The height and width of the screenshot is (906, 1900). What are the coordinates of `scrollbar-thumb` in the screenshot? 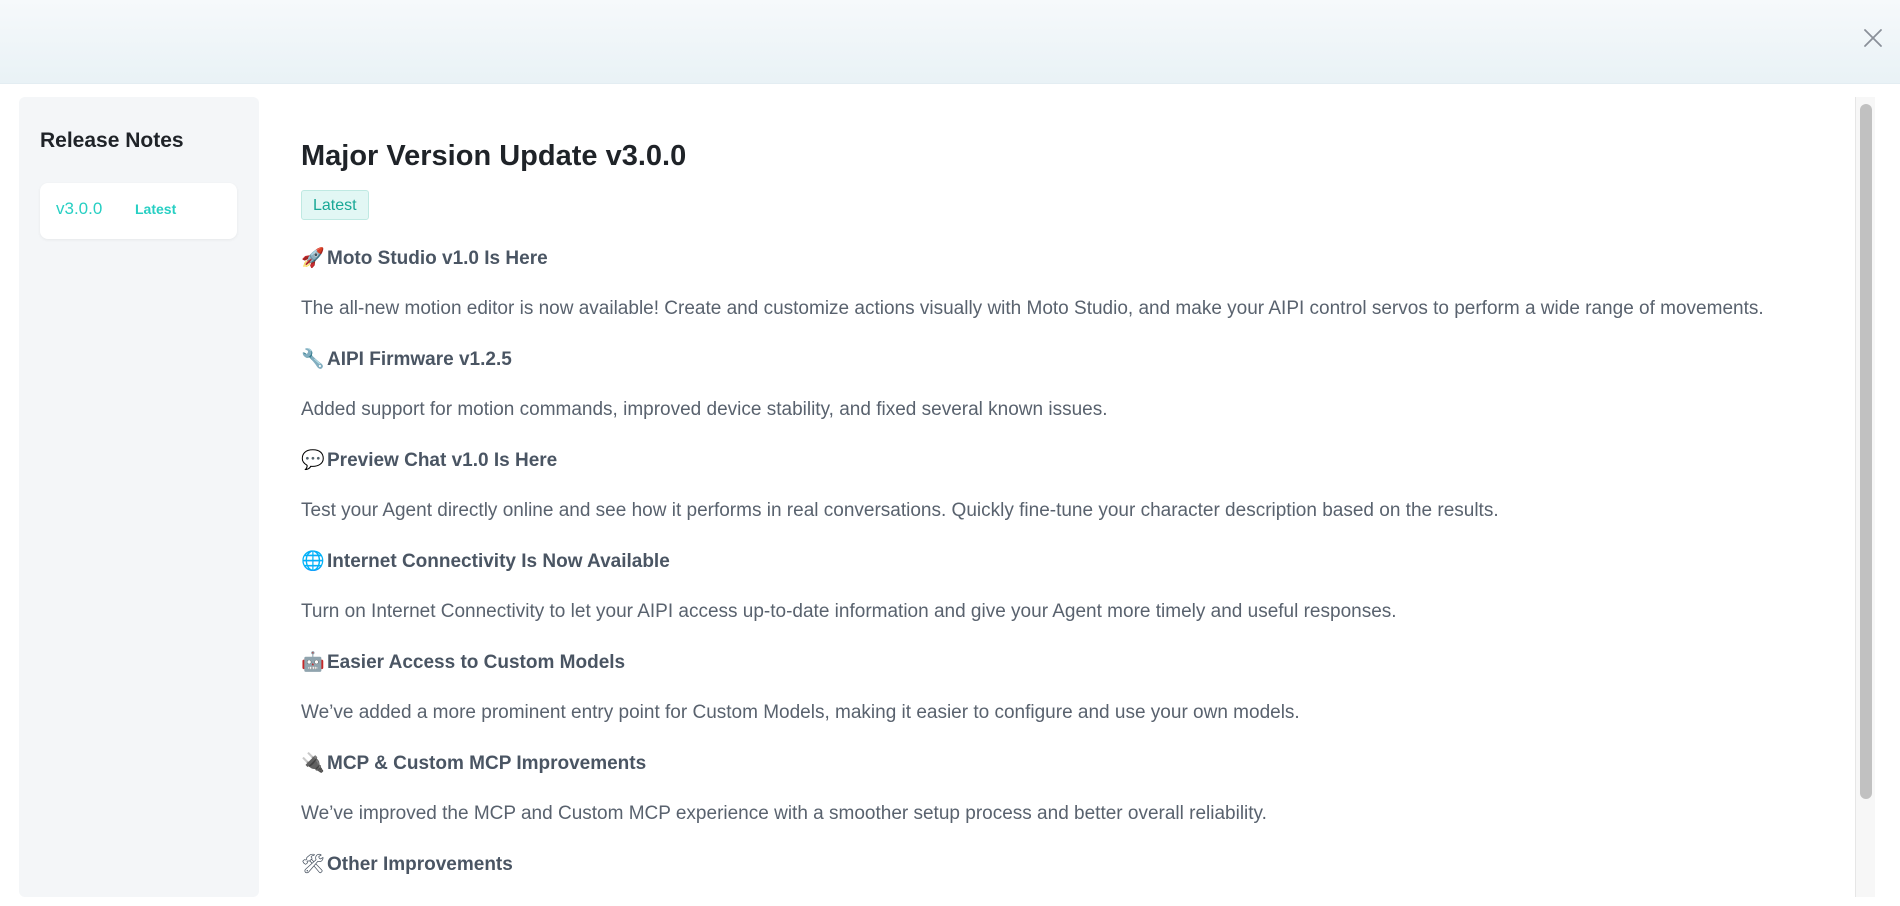 It's located at (1866, 451).